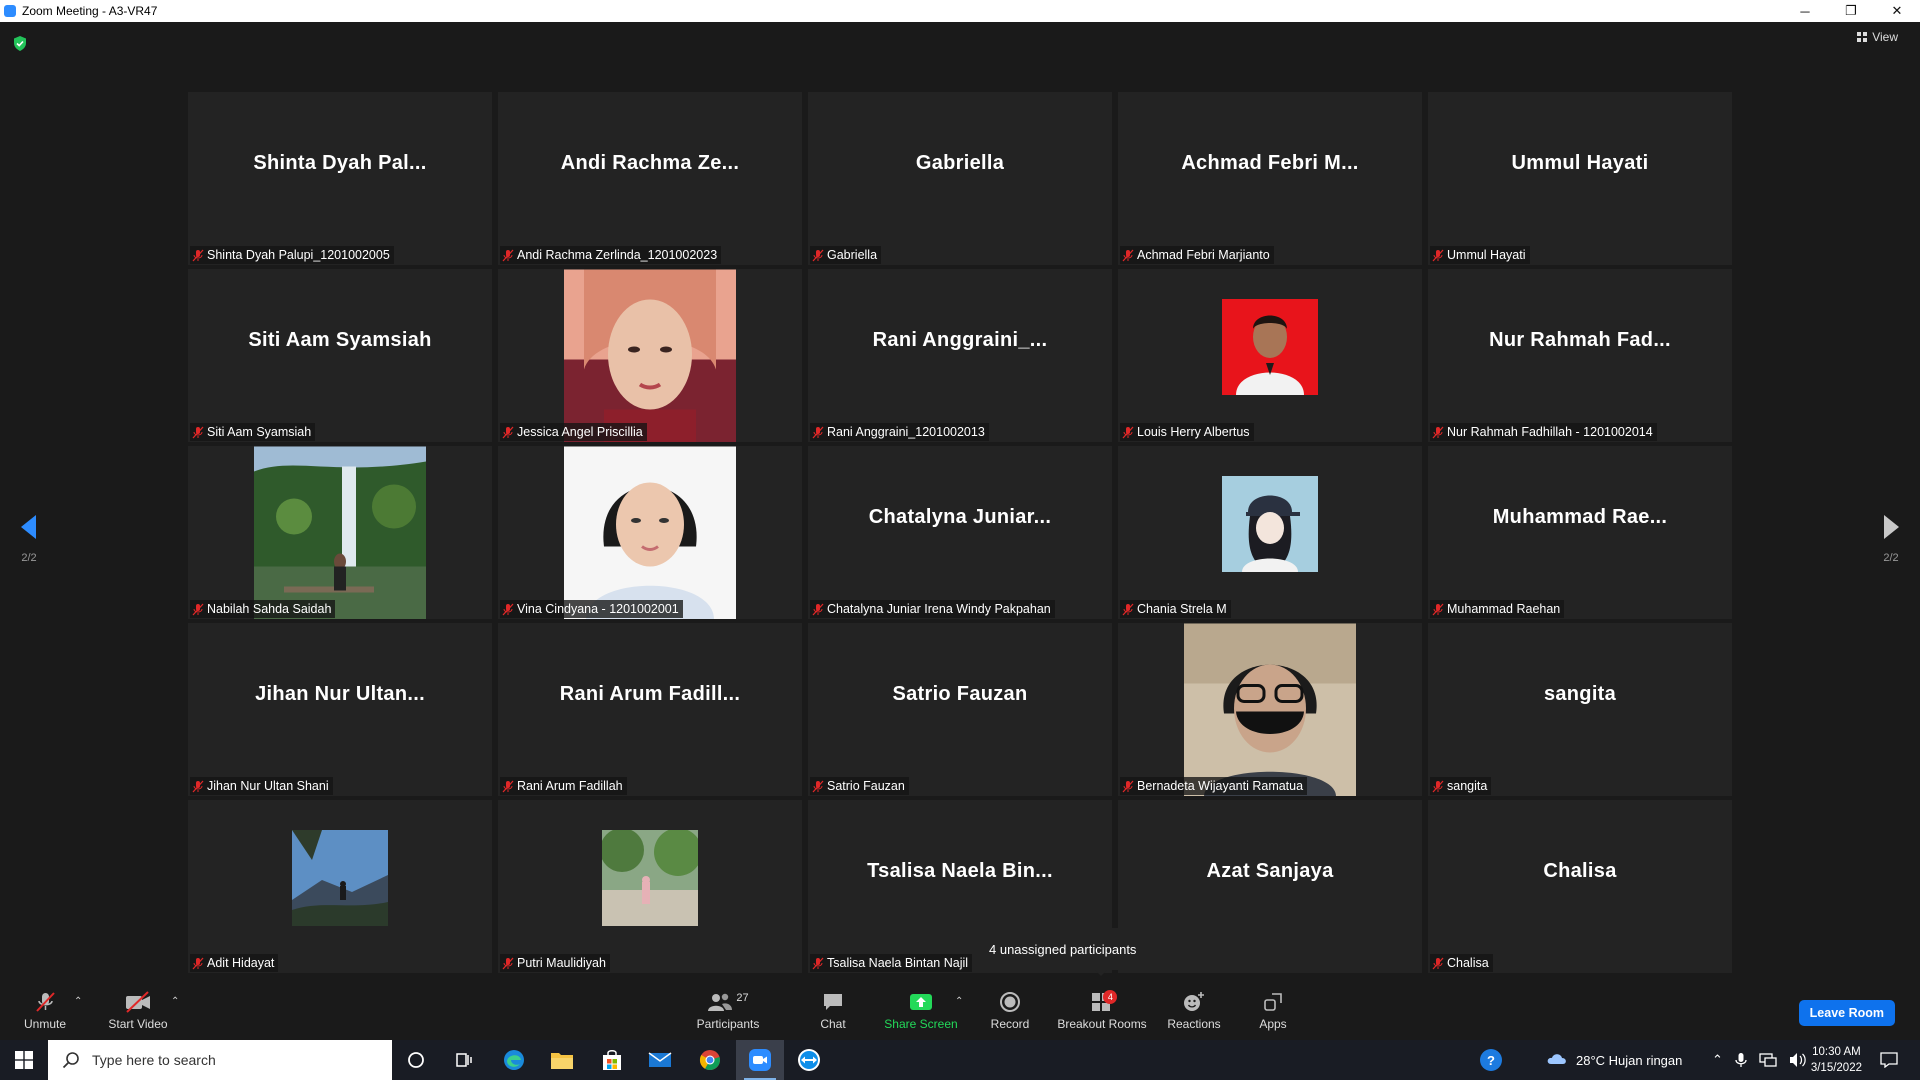 This screenshot has height=1080, width=1920. What do you see at coordinates (617, 255) in the screenshot?
I see `participant-name: Andi Rachma Zerlinda_1201002023` at bounding box center [617, 255].